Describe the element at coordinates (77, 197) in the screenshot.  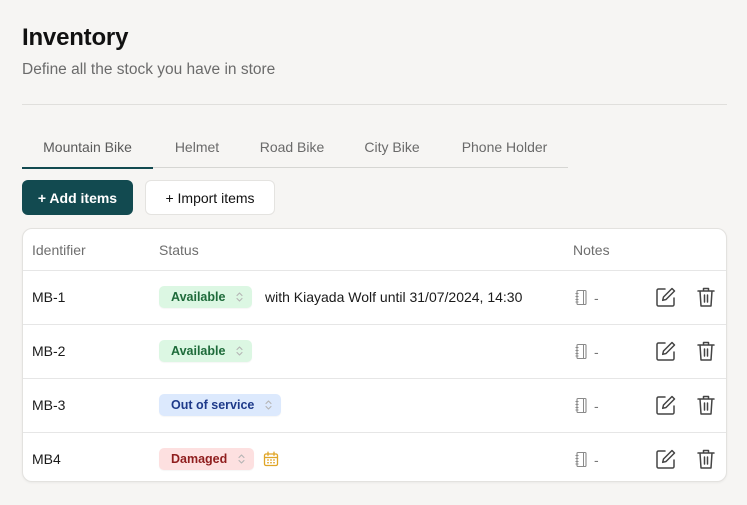
I see `add-items-button: + Add items` at that location.